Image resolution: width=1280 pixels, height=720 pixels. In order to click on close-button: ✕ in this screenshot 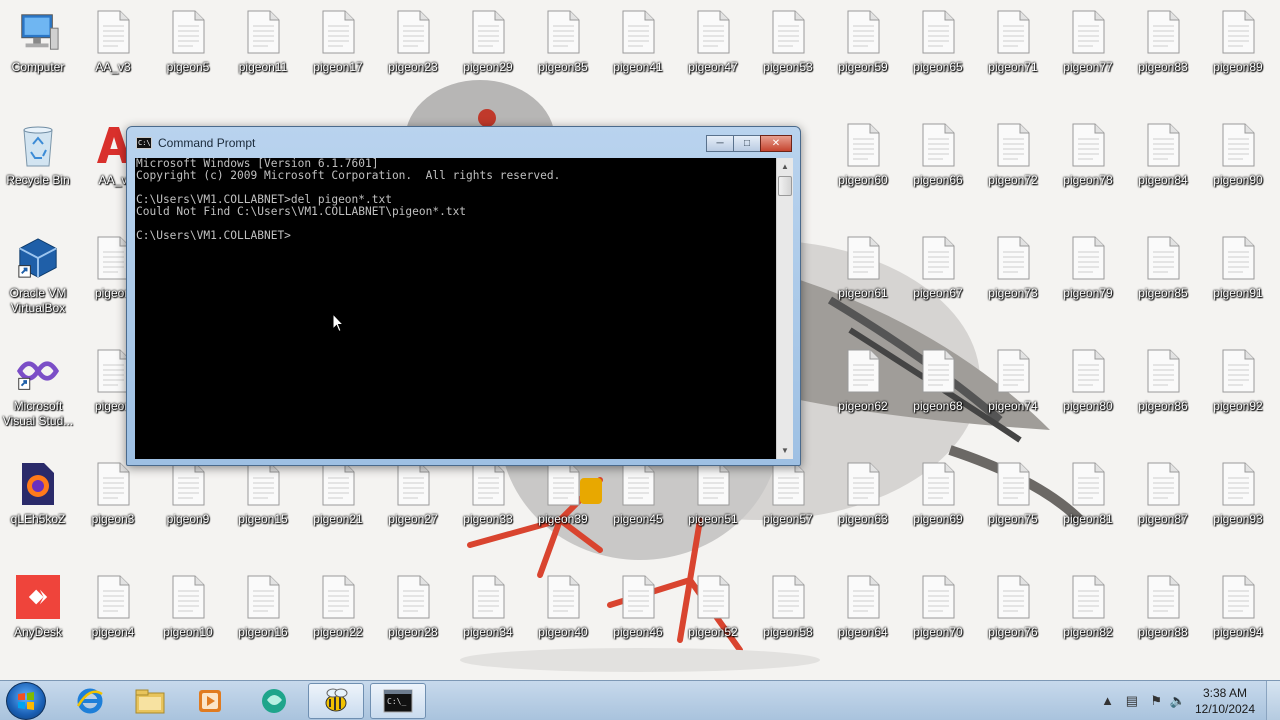, I will do `click(776, 143)`.